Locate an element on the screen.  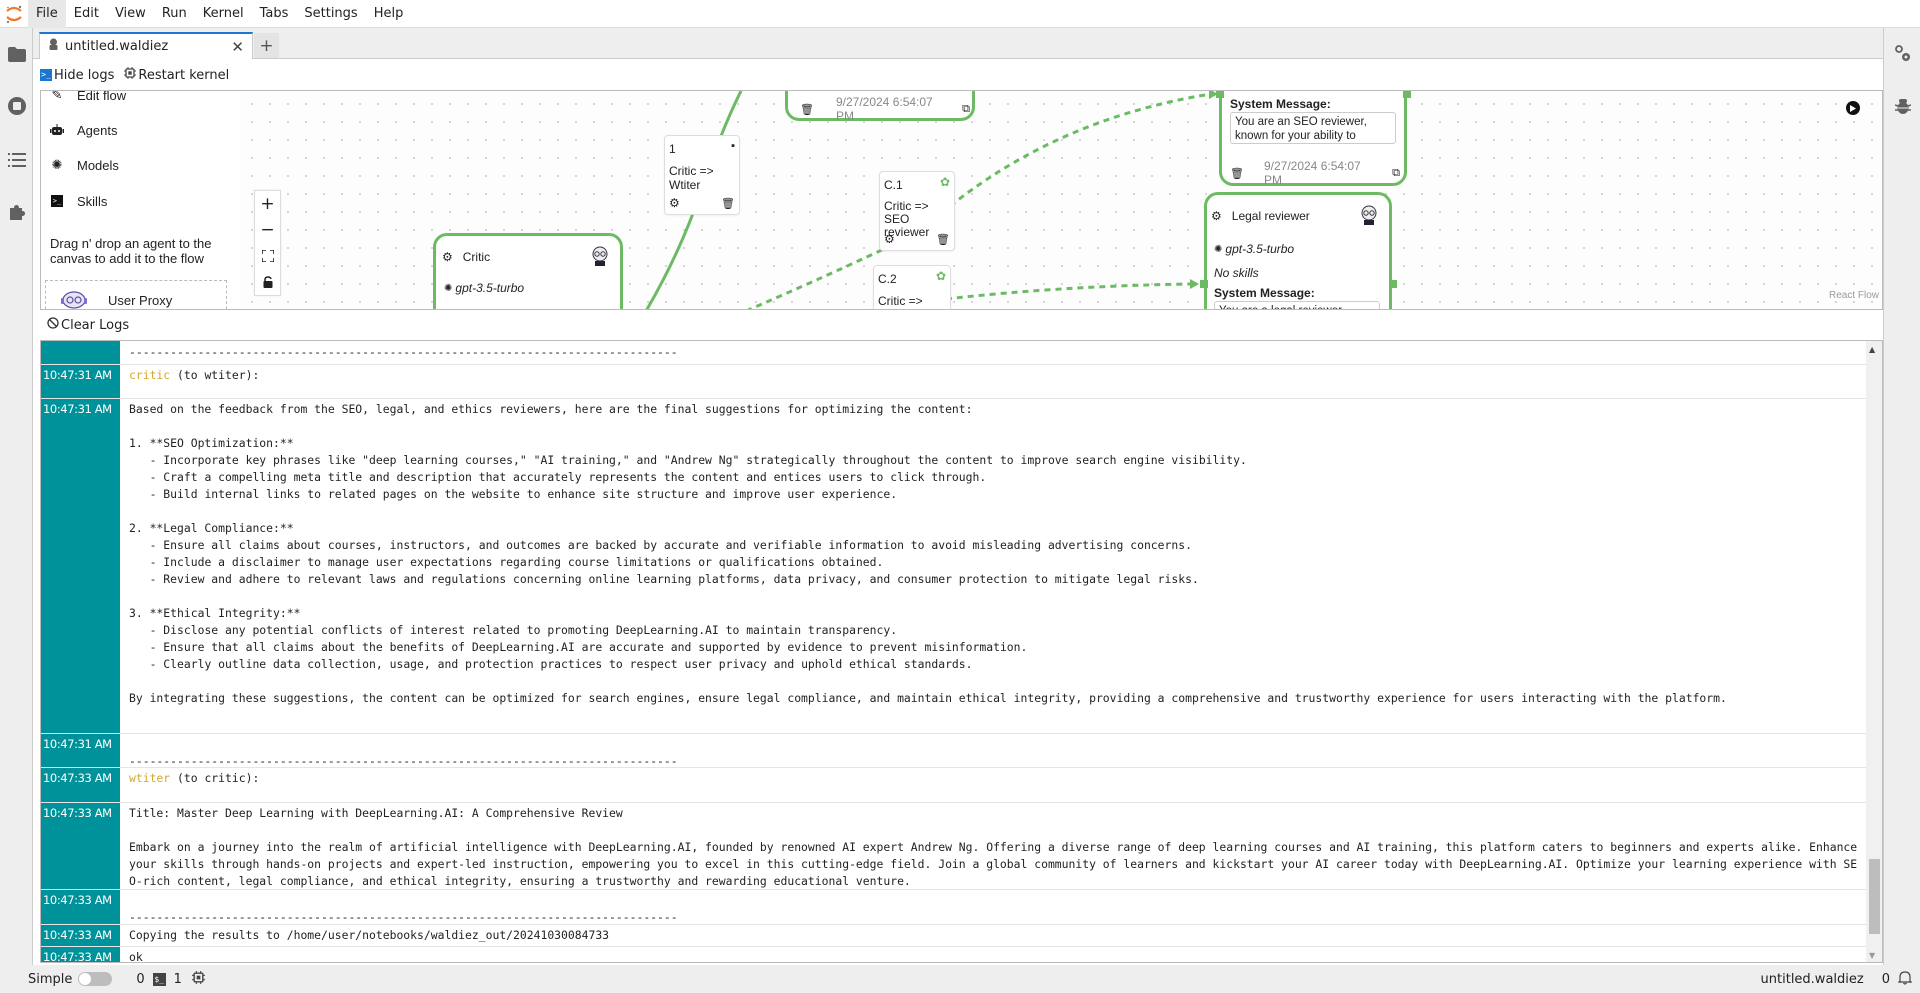
sidebar-item-agents: Agents is located at coordinates (83, 130).